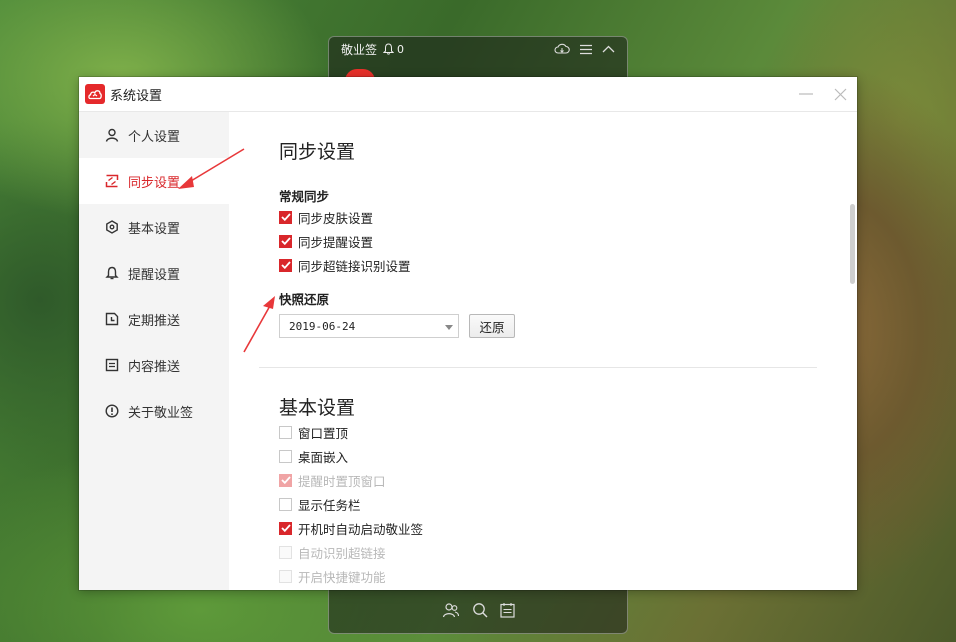  What do you see at coordinates (112, 181) in the screenshot?
I see `sync-icon` at bounding box center [112, 181].